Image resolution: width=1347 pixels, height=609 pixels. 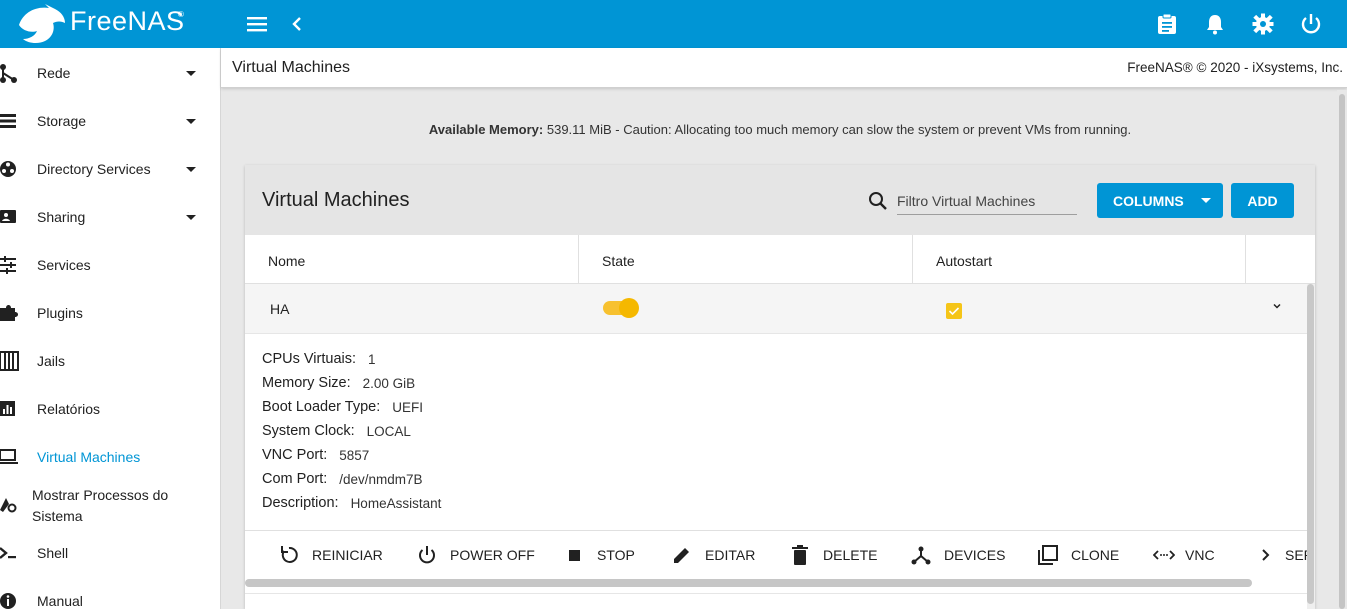 I want to click on detail-value: /dev/nmdm7B, so click(x=381, y=479).